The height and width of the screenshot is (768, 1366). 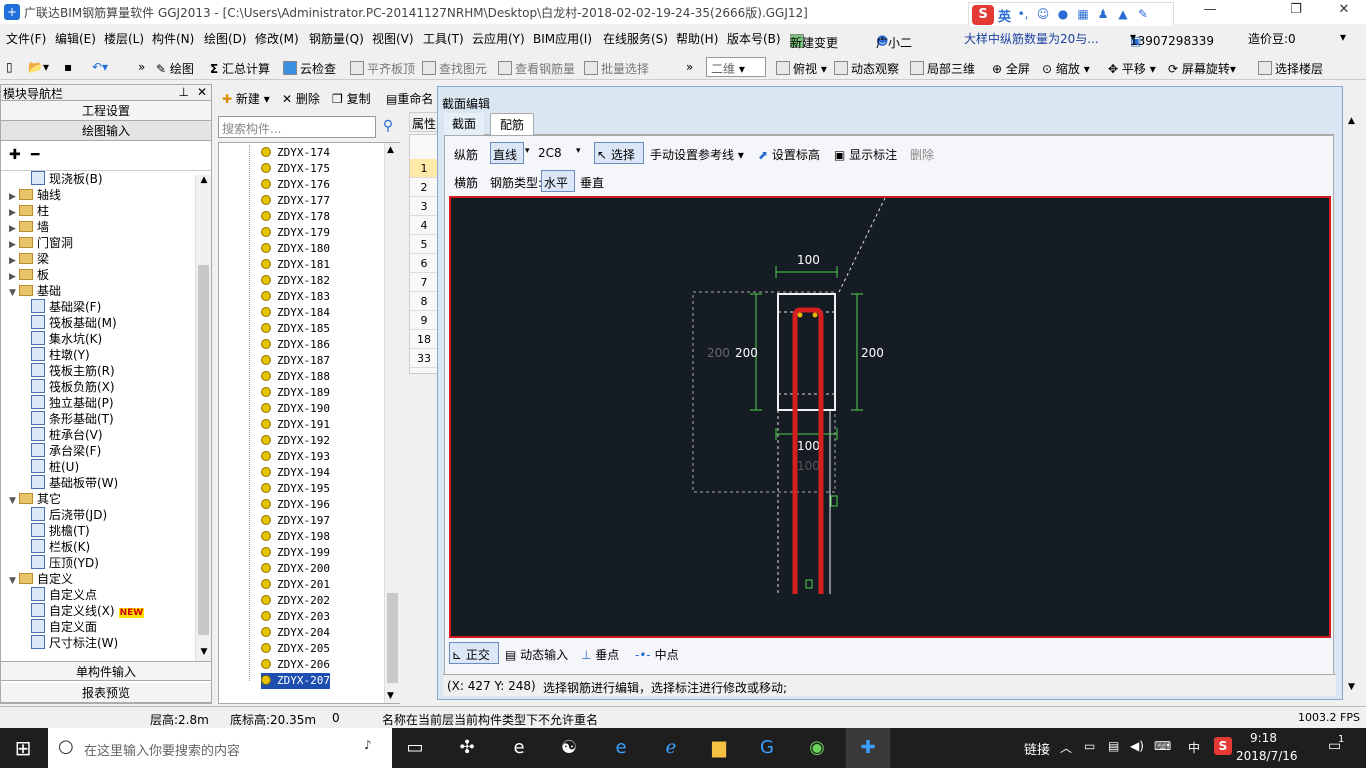 I want to click on menu-new-change: 新建变更 ▾, so click(x=814, y=40).